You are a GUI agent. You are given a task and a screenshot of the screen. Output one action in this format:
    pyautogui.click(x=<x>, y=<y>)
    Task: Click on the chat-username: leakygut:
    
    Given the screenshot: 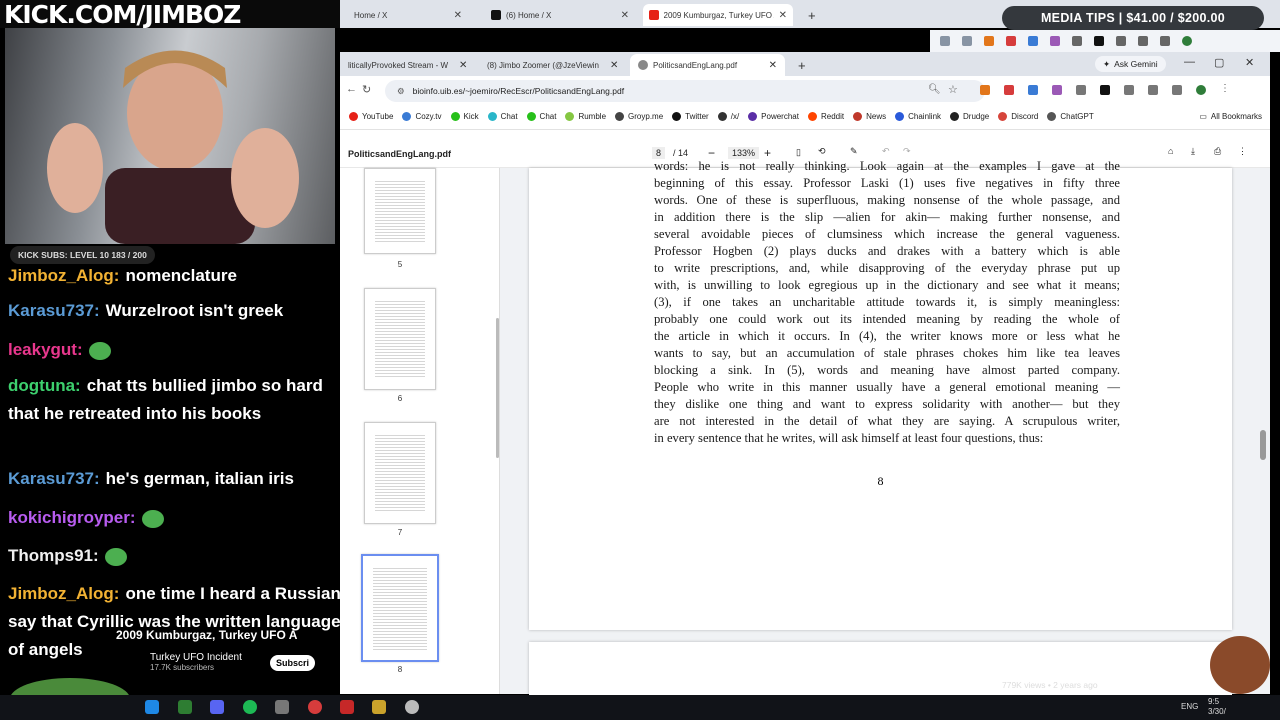 What is the action you would take?
    pyautogui.click(x=45, y=349)
    